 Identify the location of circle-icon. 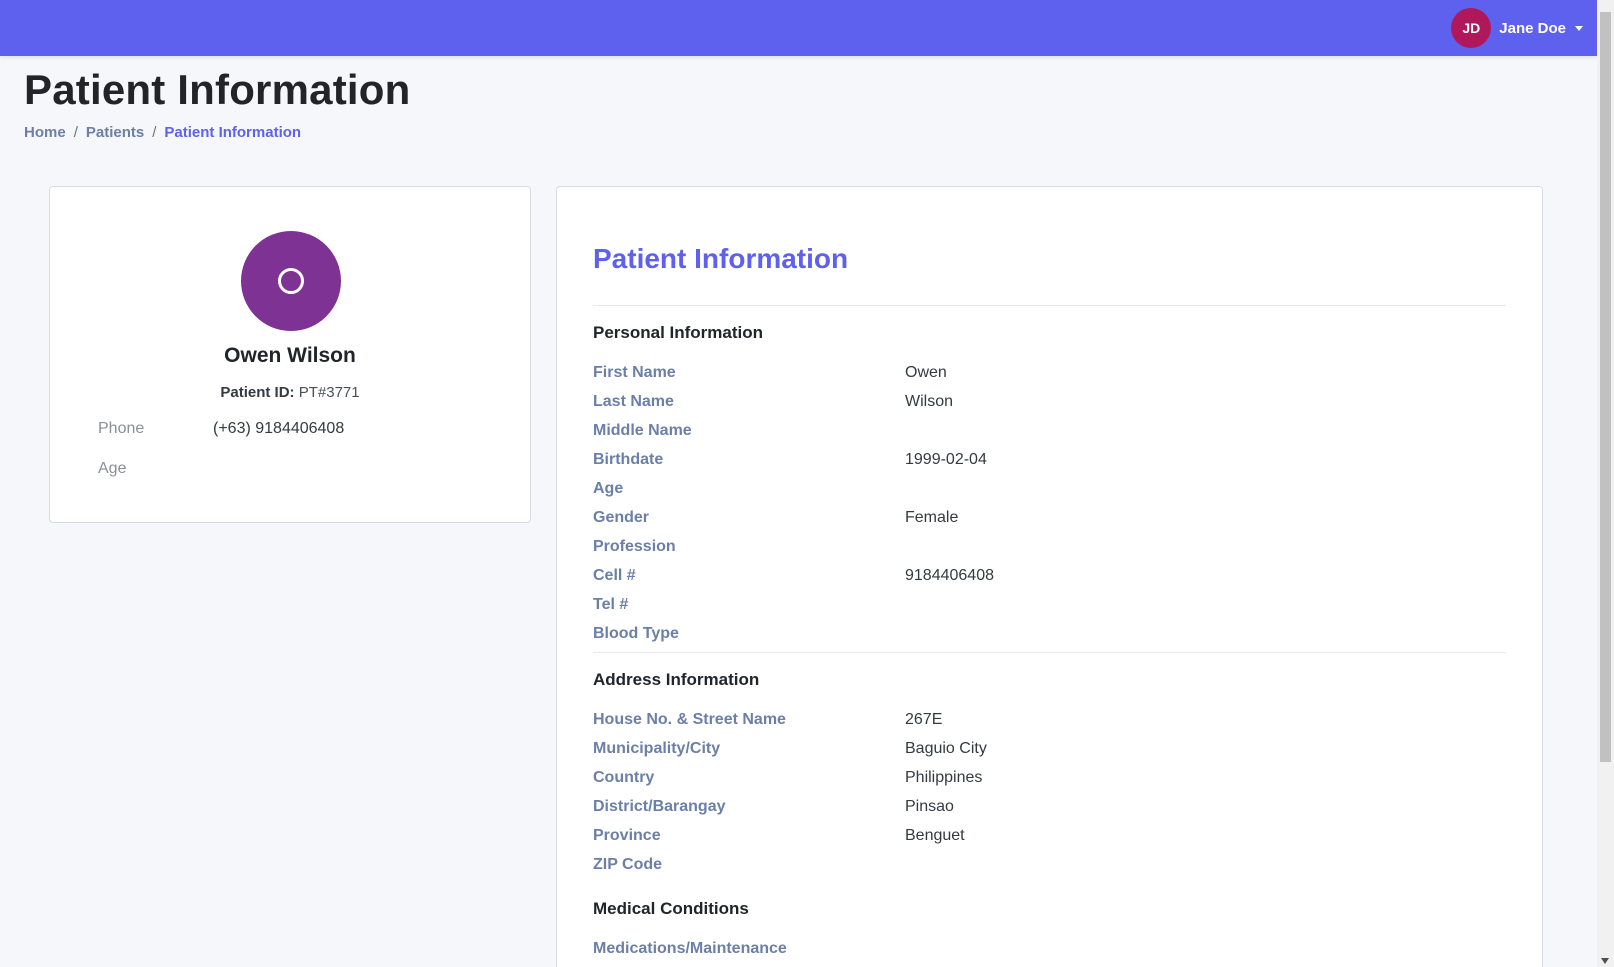
(291, 281).